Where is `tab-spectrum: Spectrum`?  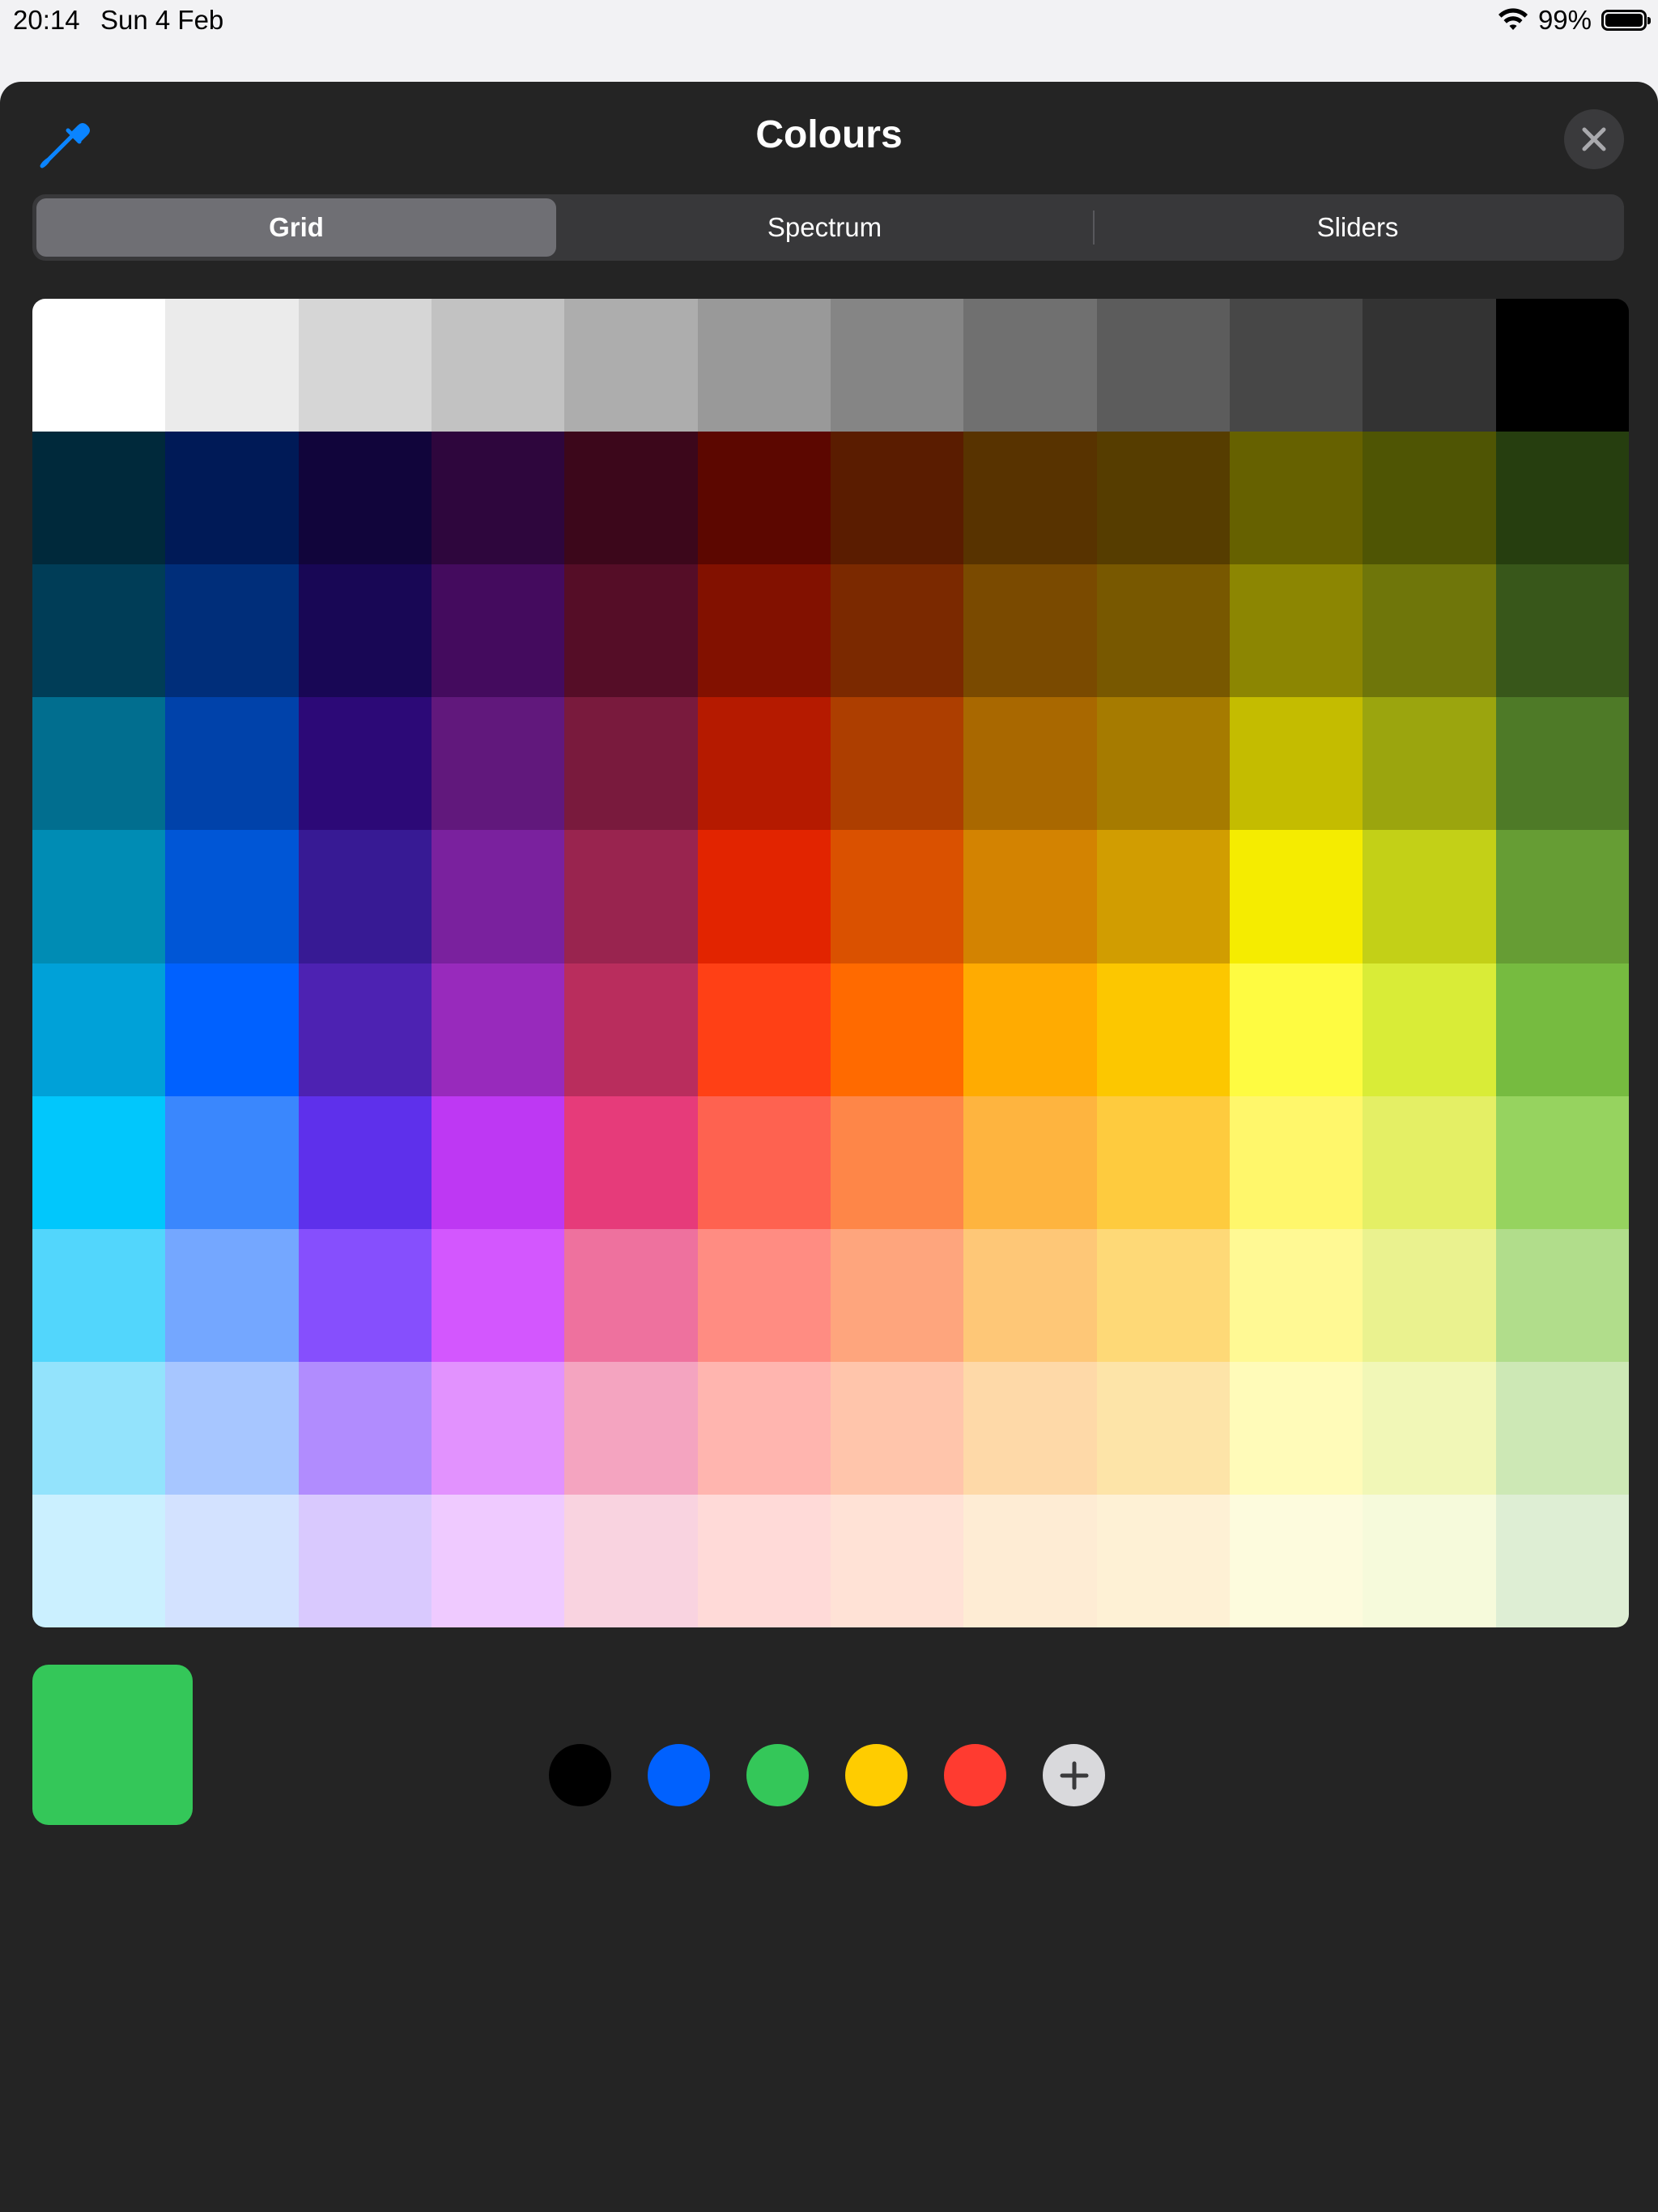 tab-spectrum: Spectrum is located at coordinates (824, 228).